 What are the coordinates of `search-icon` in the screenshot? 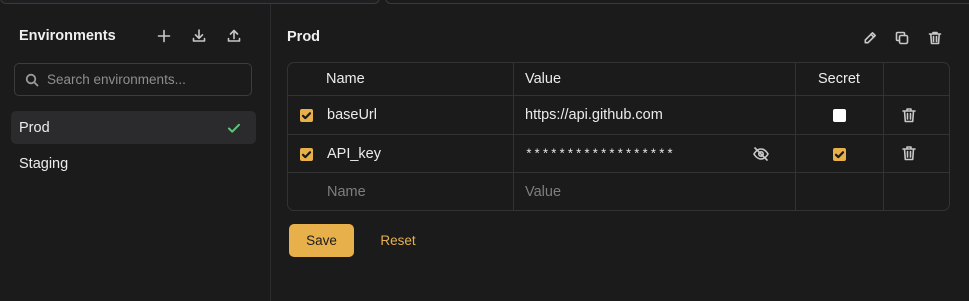 It's located at (32, 79).